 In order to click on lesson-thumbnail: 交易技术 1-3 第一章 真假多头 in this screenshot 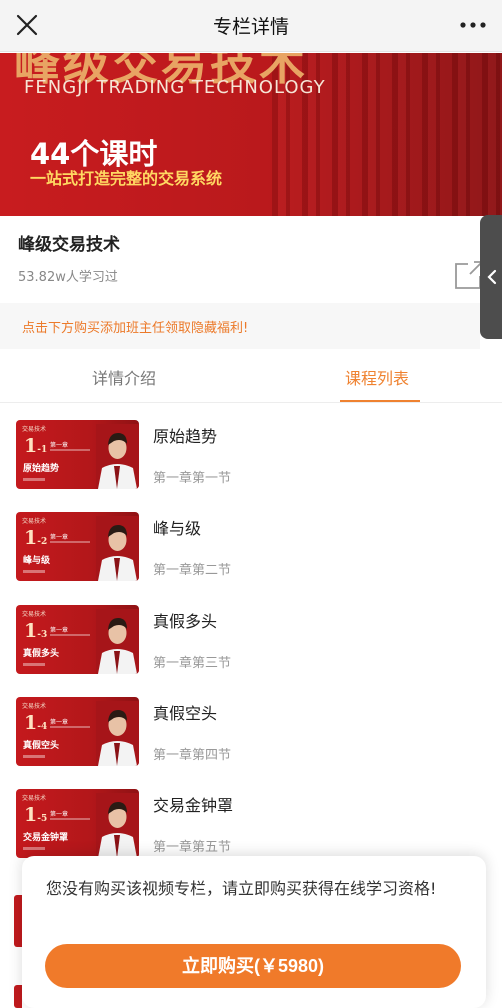, I will do `click(77, 639)`.